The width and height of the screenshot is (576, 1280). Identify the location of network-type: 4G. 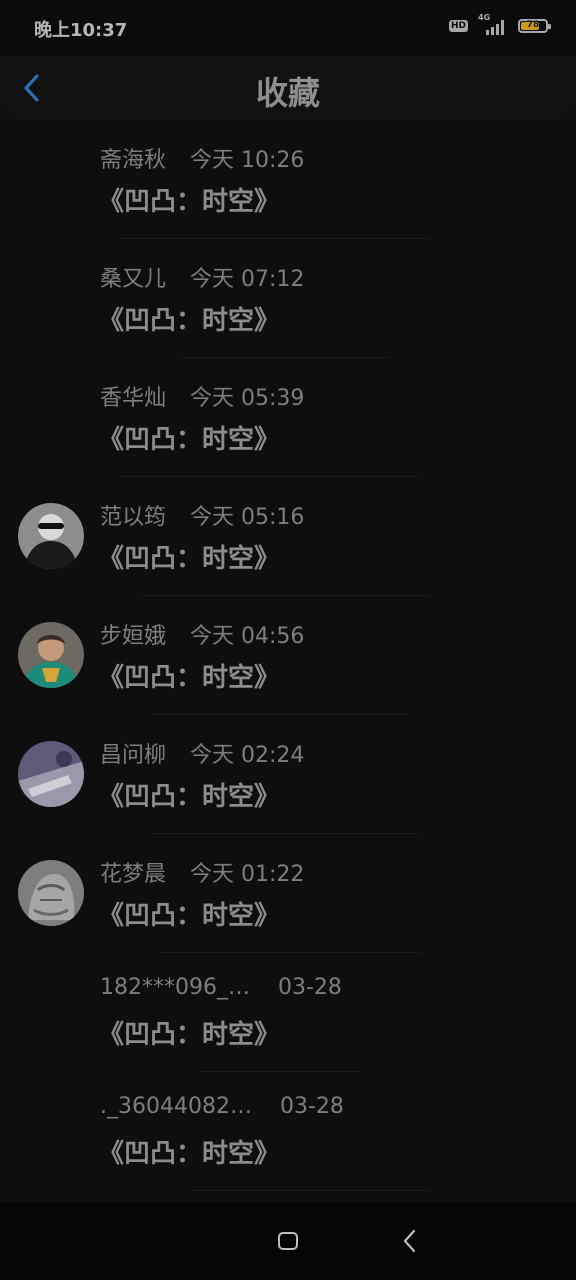
(484, 17).